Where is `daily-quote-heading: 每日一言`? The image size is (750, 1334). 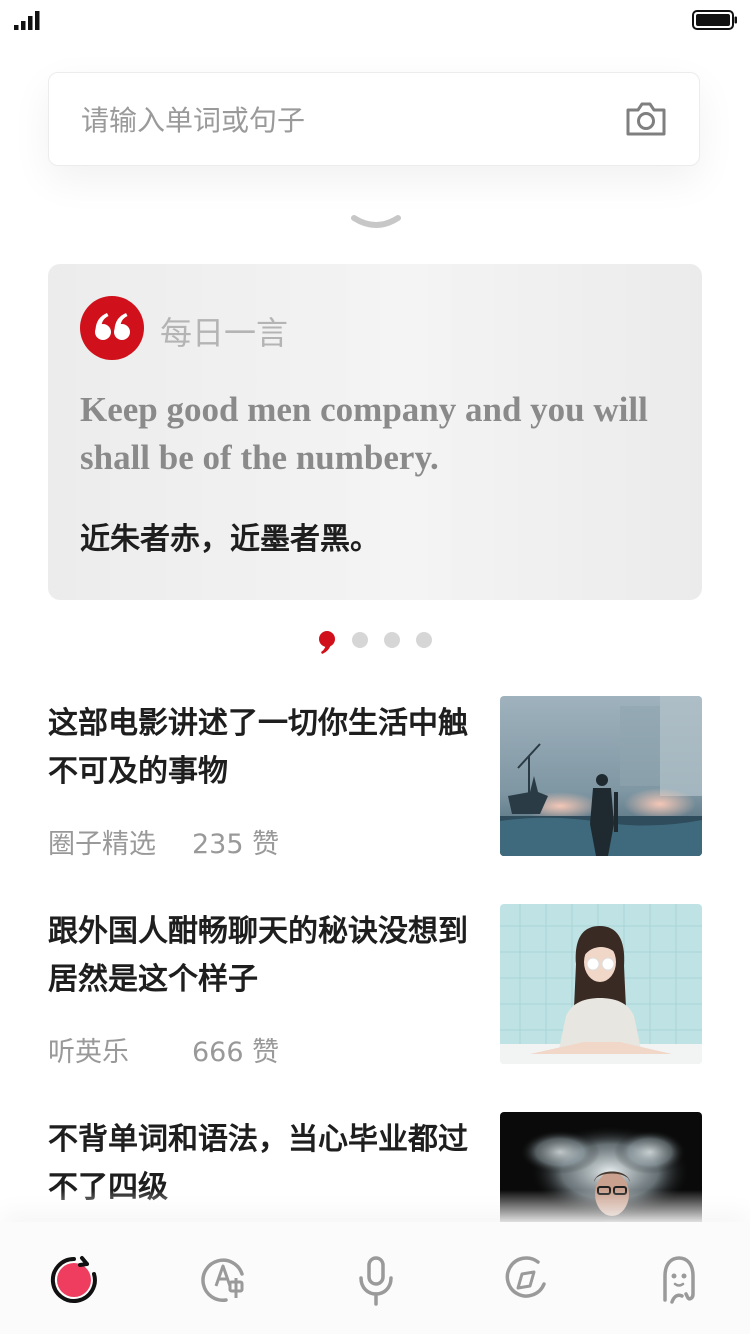 daily-quote-heading: 每日一言 is located at coordinates (224, 333).